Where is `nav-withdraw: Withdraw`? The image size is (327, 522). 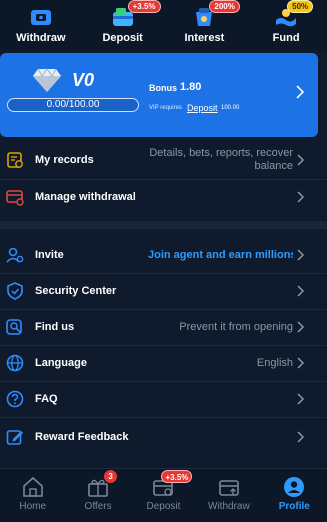
nav-withdraw: Withdraw is located at coordinates (229, 494).